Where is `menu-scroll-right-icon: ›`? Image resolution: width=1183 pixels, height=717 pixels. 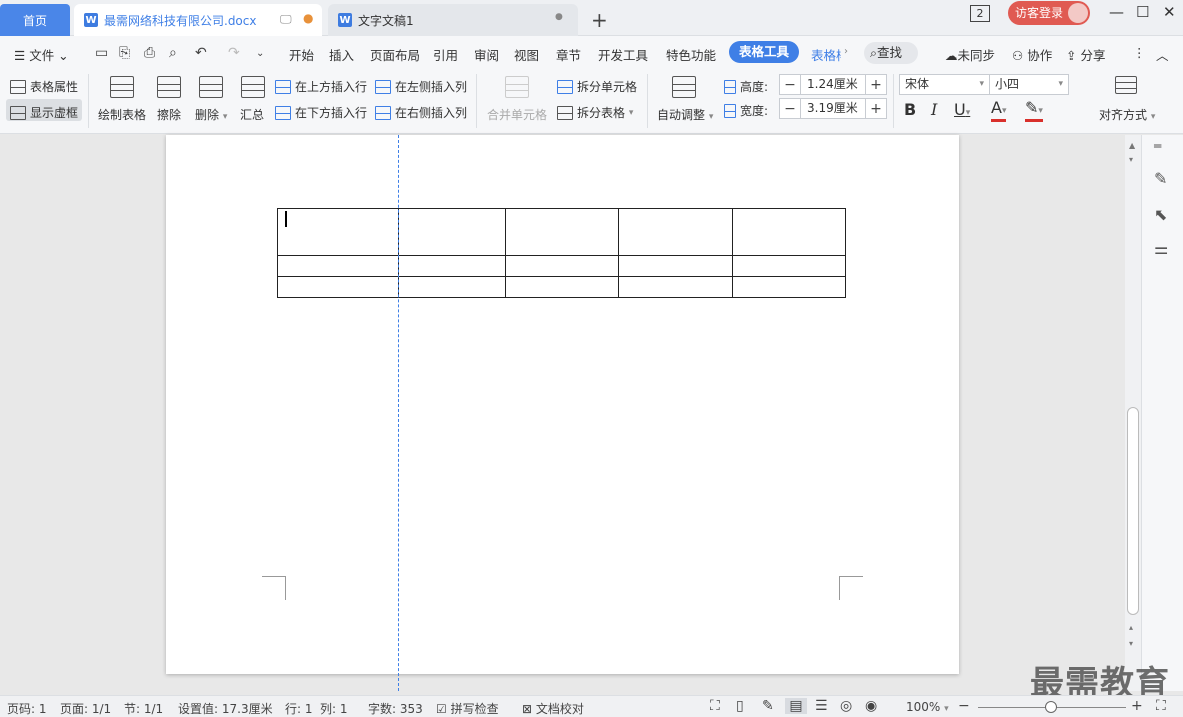
menu-scroll-right-icon: › is located at coordinates (846, 51).